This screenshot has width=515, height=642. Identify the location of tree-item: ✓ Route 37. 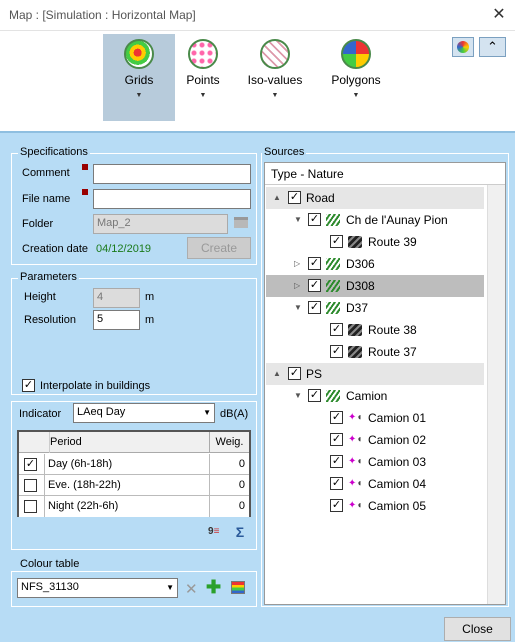
(375, 352).